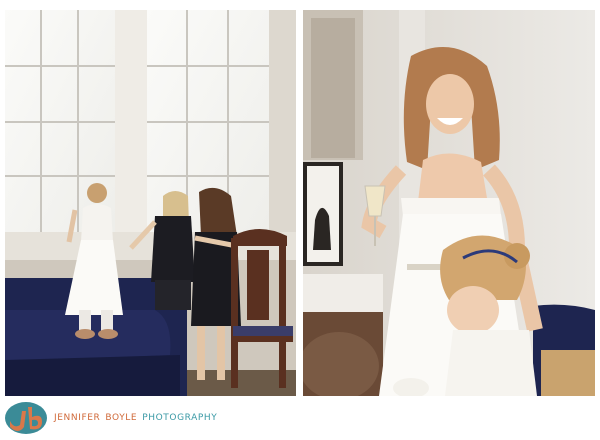 Image resolution: width=600 pixels, height=440 pixels. I want to click on photographer-footer: JENNIFER BOYLE PHOTOGRAPHY, so click(300, 419).